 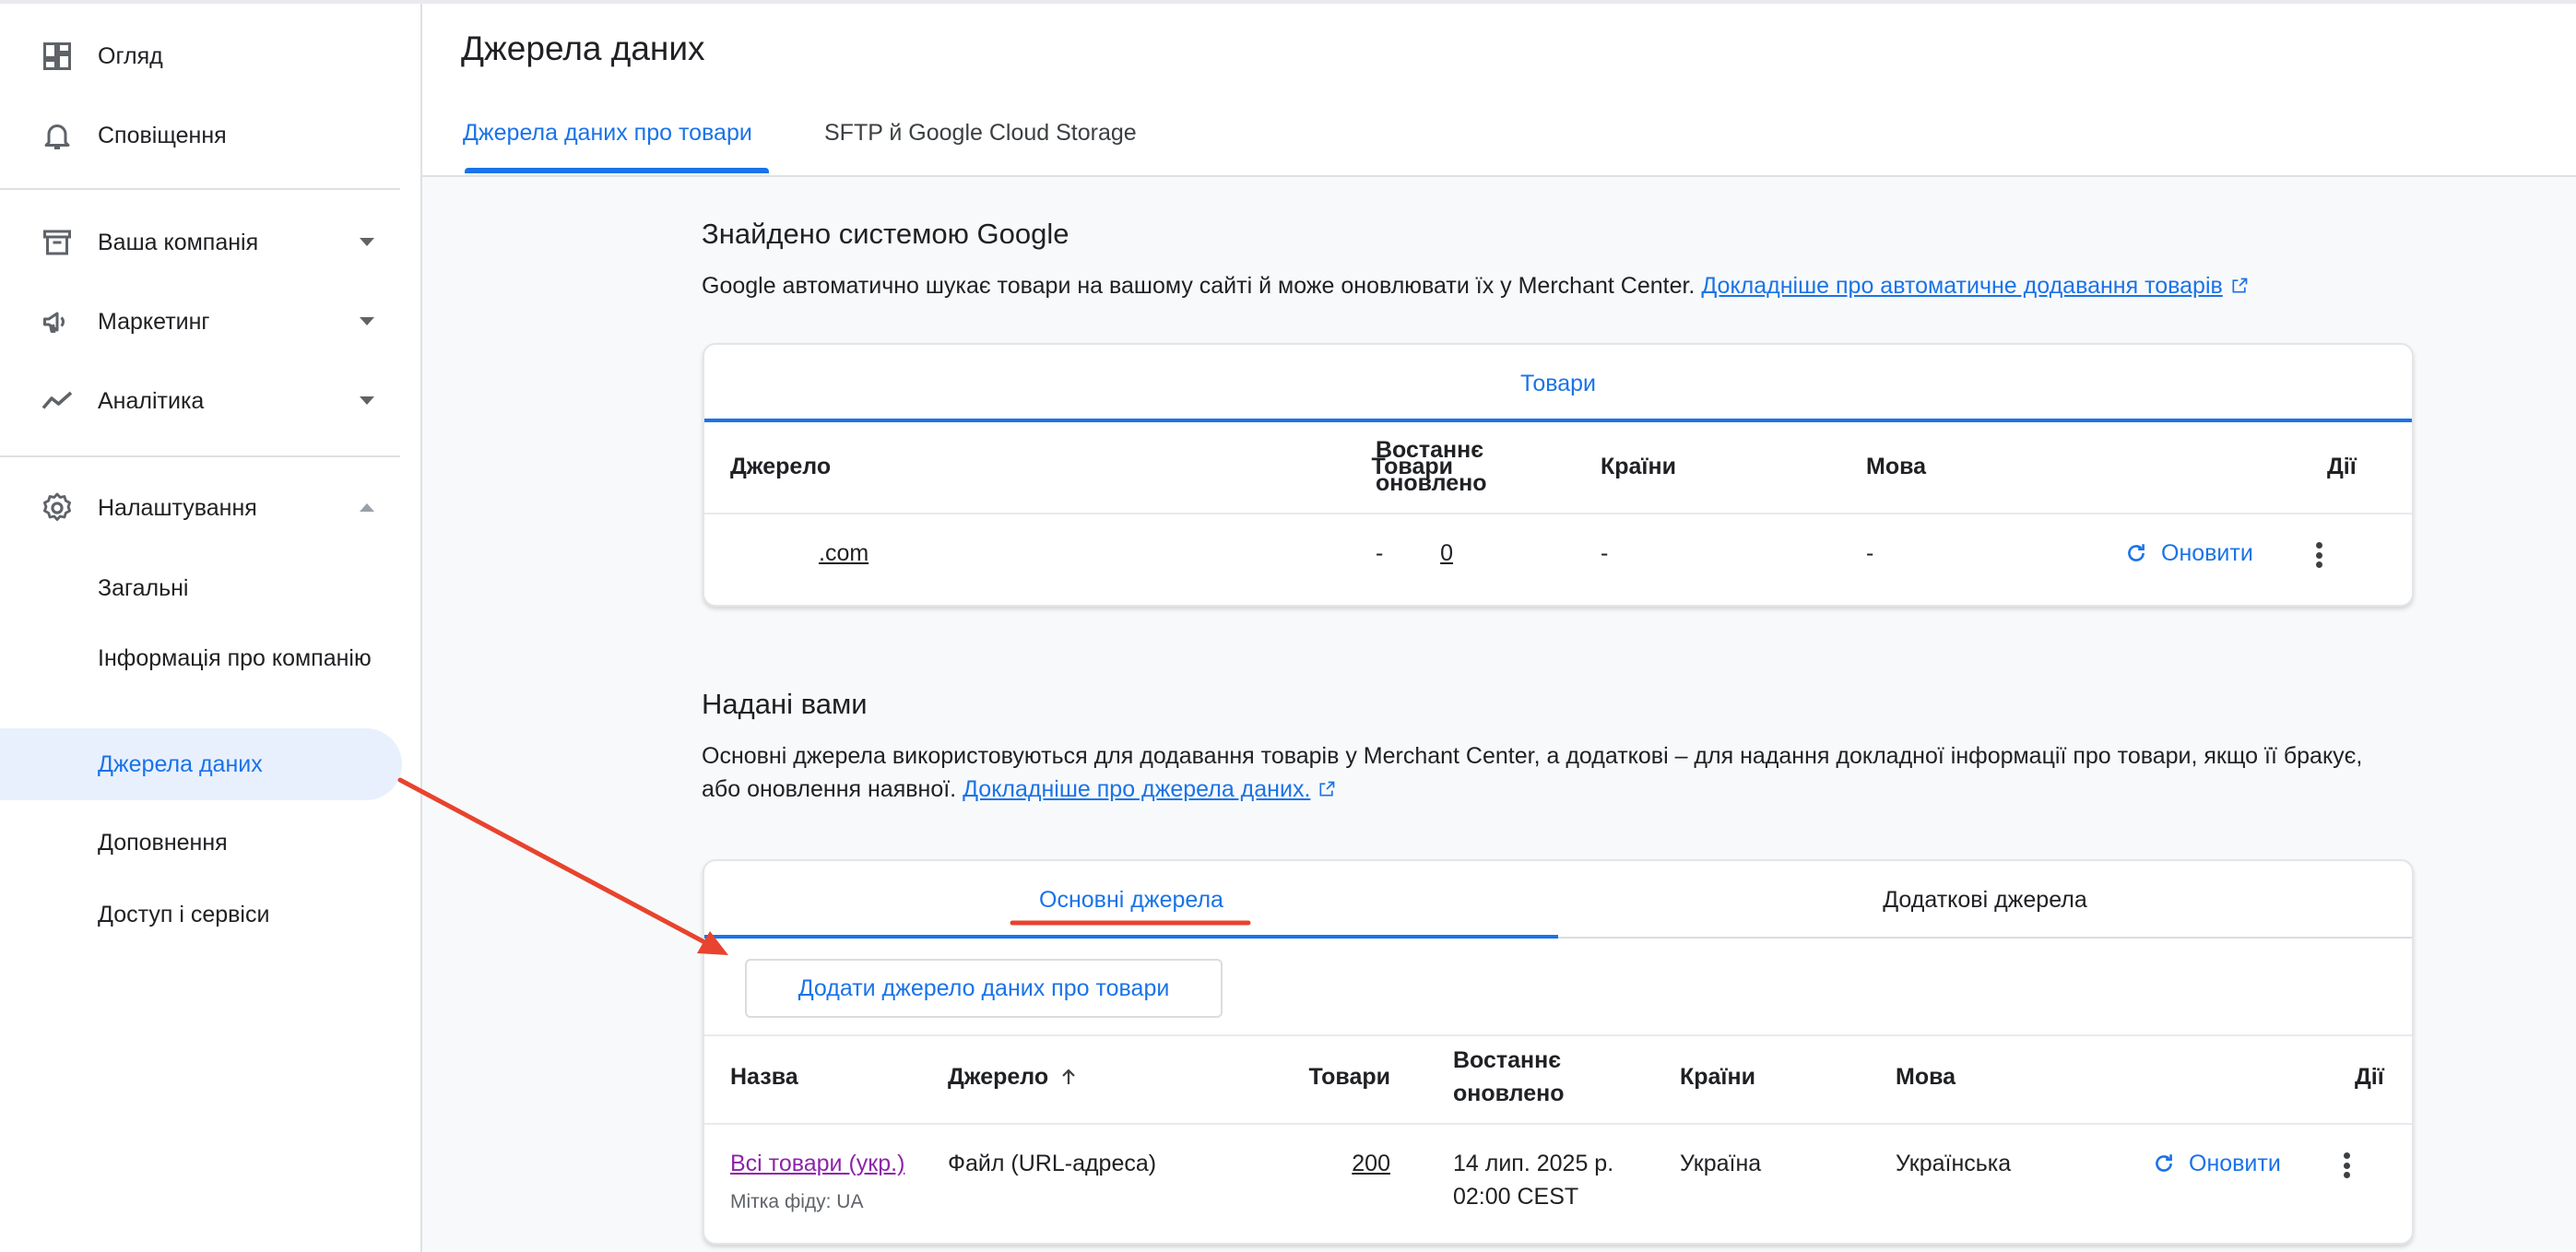 What do you see at coordinates (824, 866) in the screenshot?
I see `annotation-overlay` at bounding box center [824, 866].